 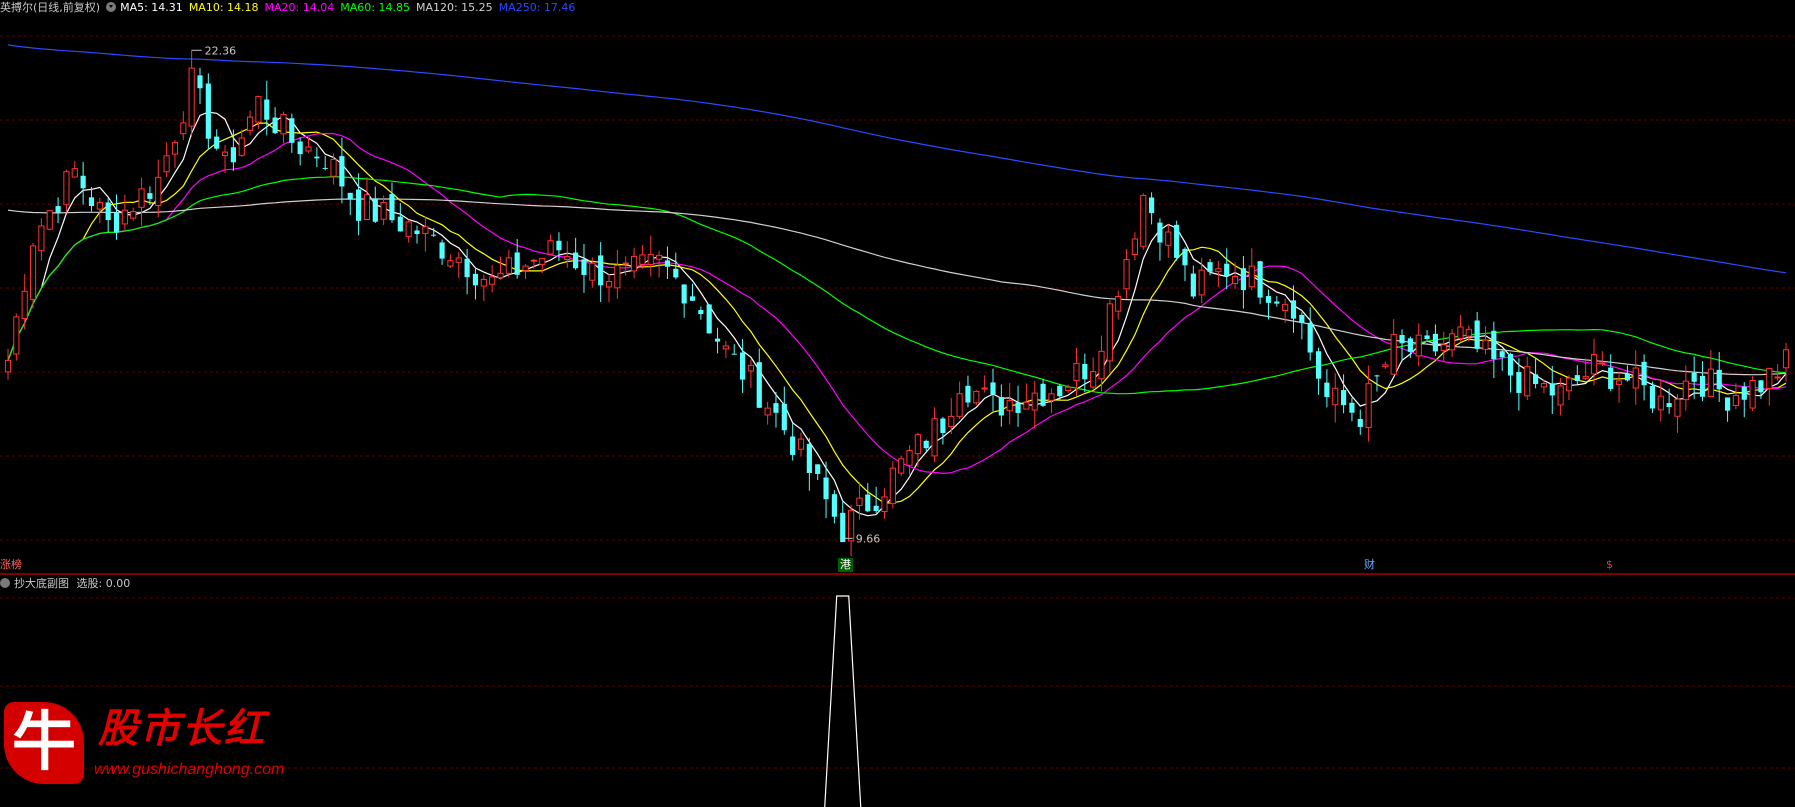 I want to click on sub-panel-signal, so click(x=843, y=701).